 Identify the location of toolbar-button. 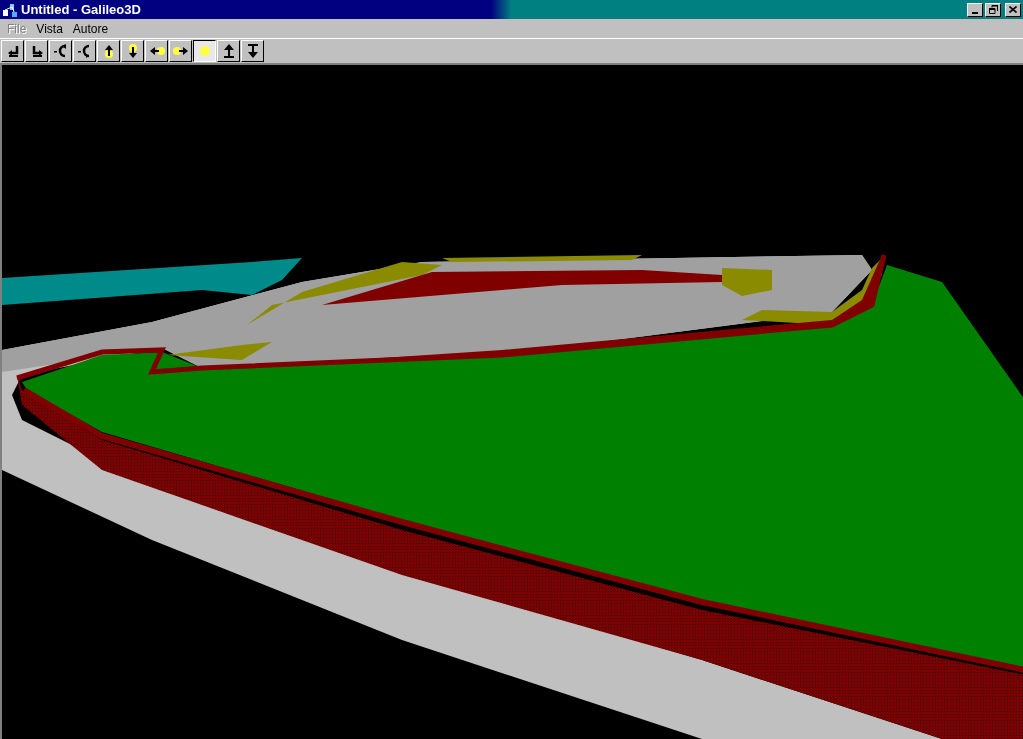
(204, 51).